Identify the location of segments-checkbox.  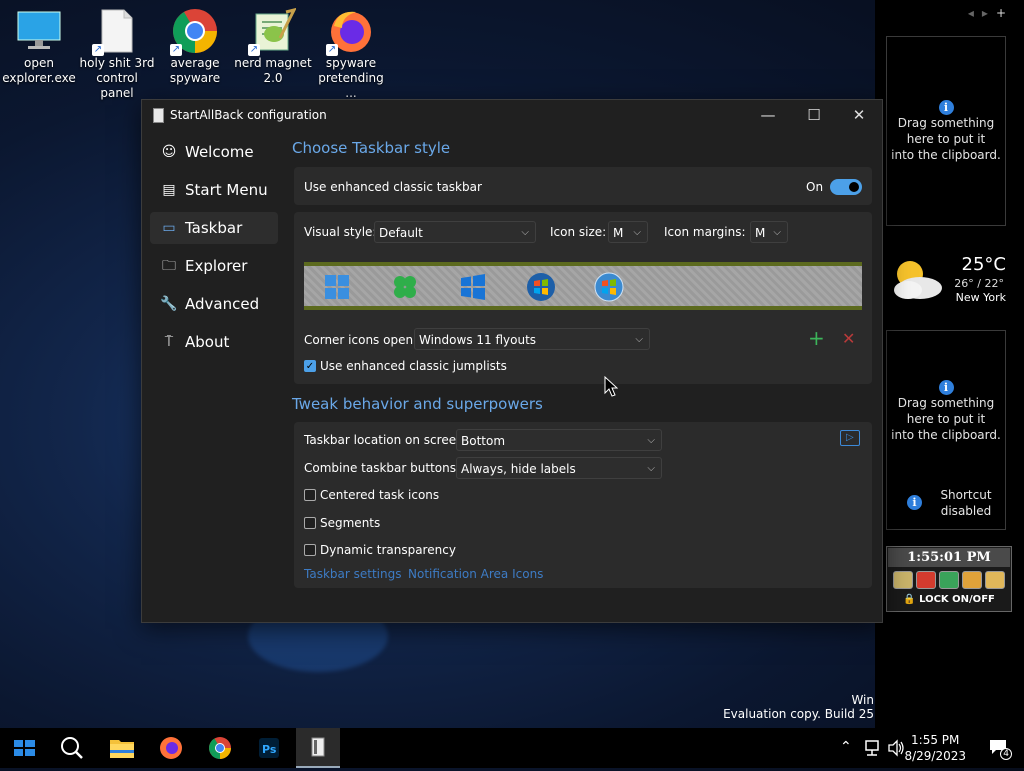
(310, 523).